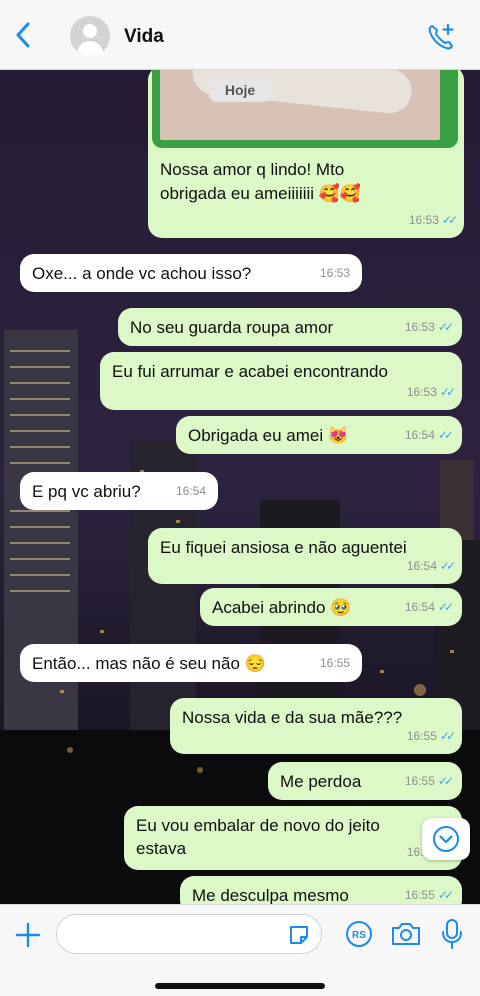 The image size is (480, 996). I want to click on composer-bar: RS, so click(240, 950).